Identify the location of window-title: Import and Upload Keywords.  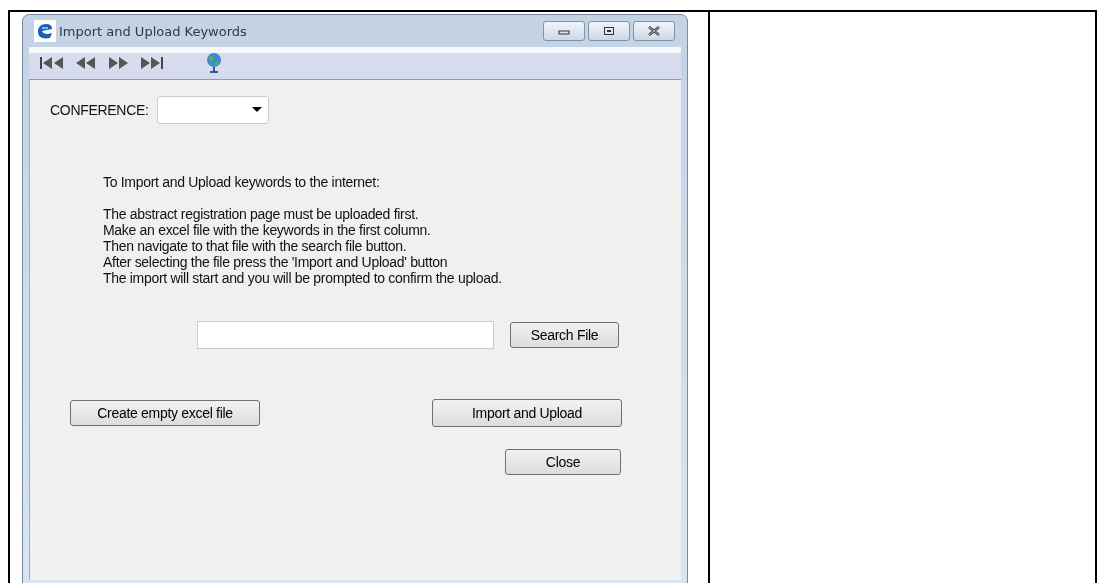
(153, 31).